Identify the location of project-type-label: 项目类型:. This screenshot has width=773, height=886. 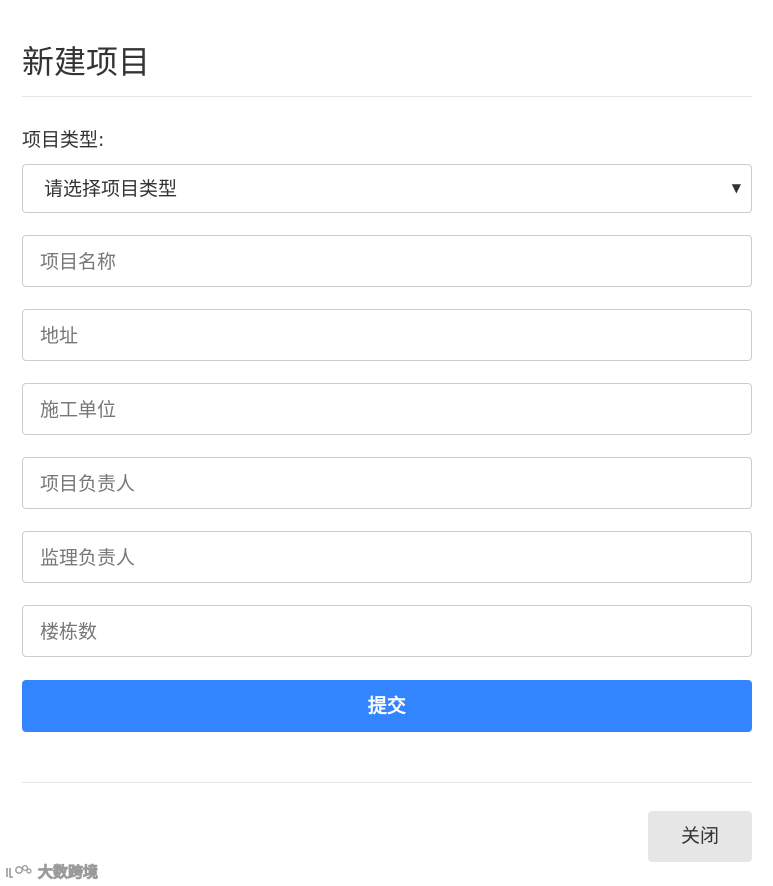
(63, 140).